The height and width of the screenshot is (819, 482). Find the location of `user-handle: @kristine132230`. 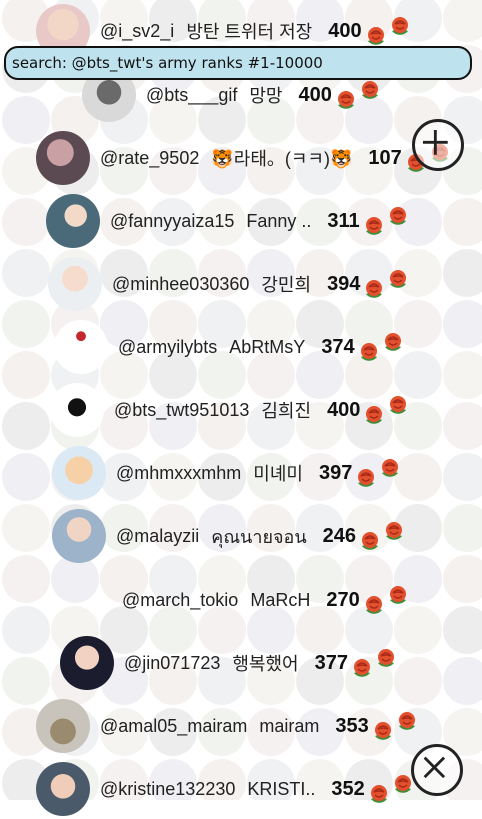

user-handle: @kristine132230 is located at coordinates (167, 789).